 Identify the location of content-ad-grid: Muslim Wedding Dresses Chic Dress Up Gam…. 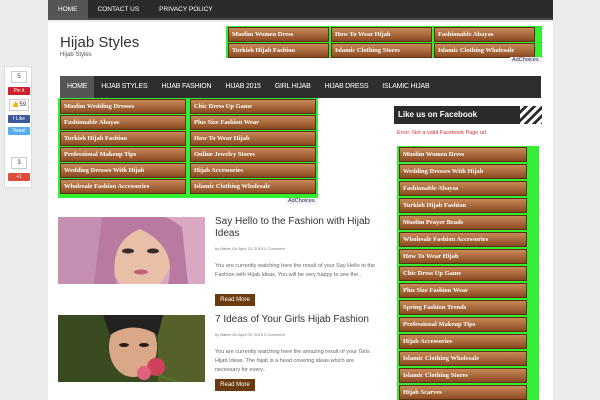
(188, 148).